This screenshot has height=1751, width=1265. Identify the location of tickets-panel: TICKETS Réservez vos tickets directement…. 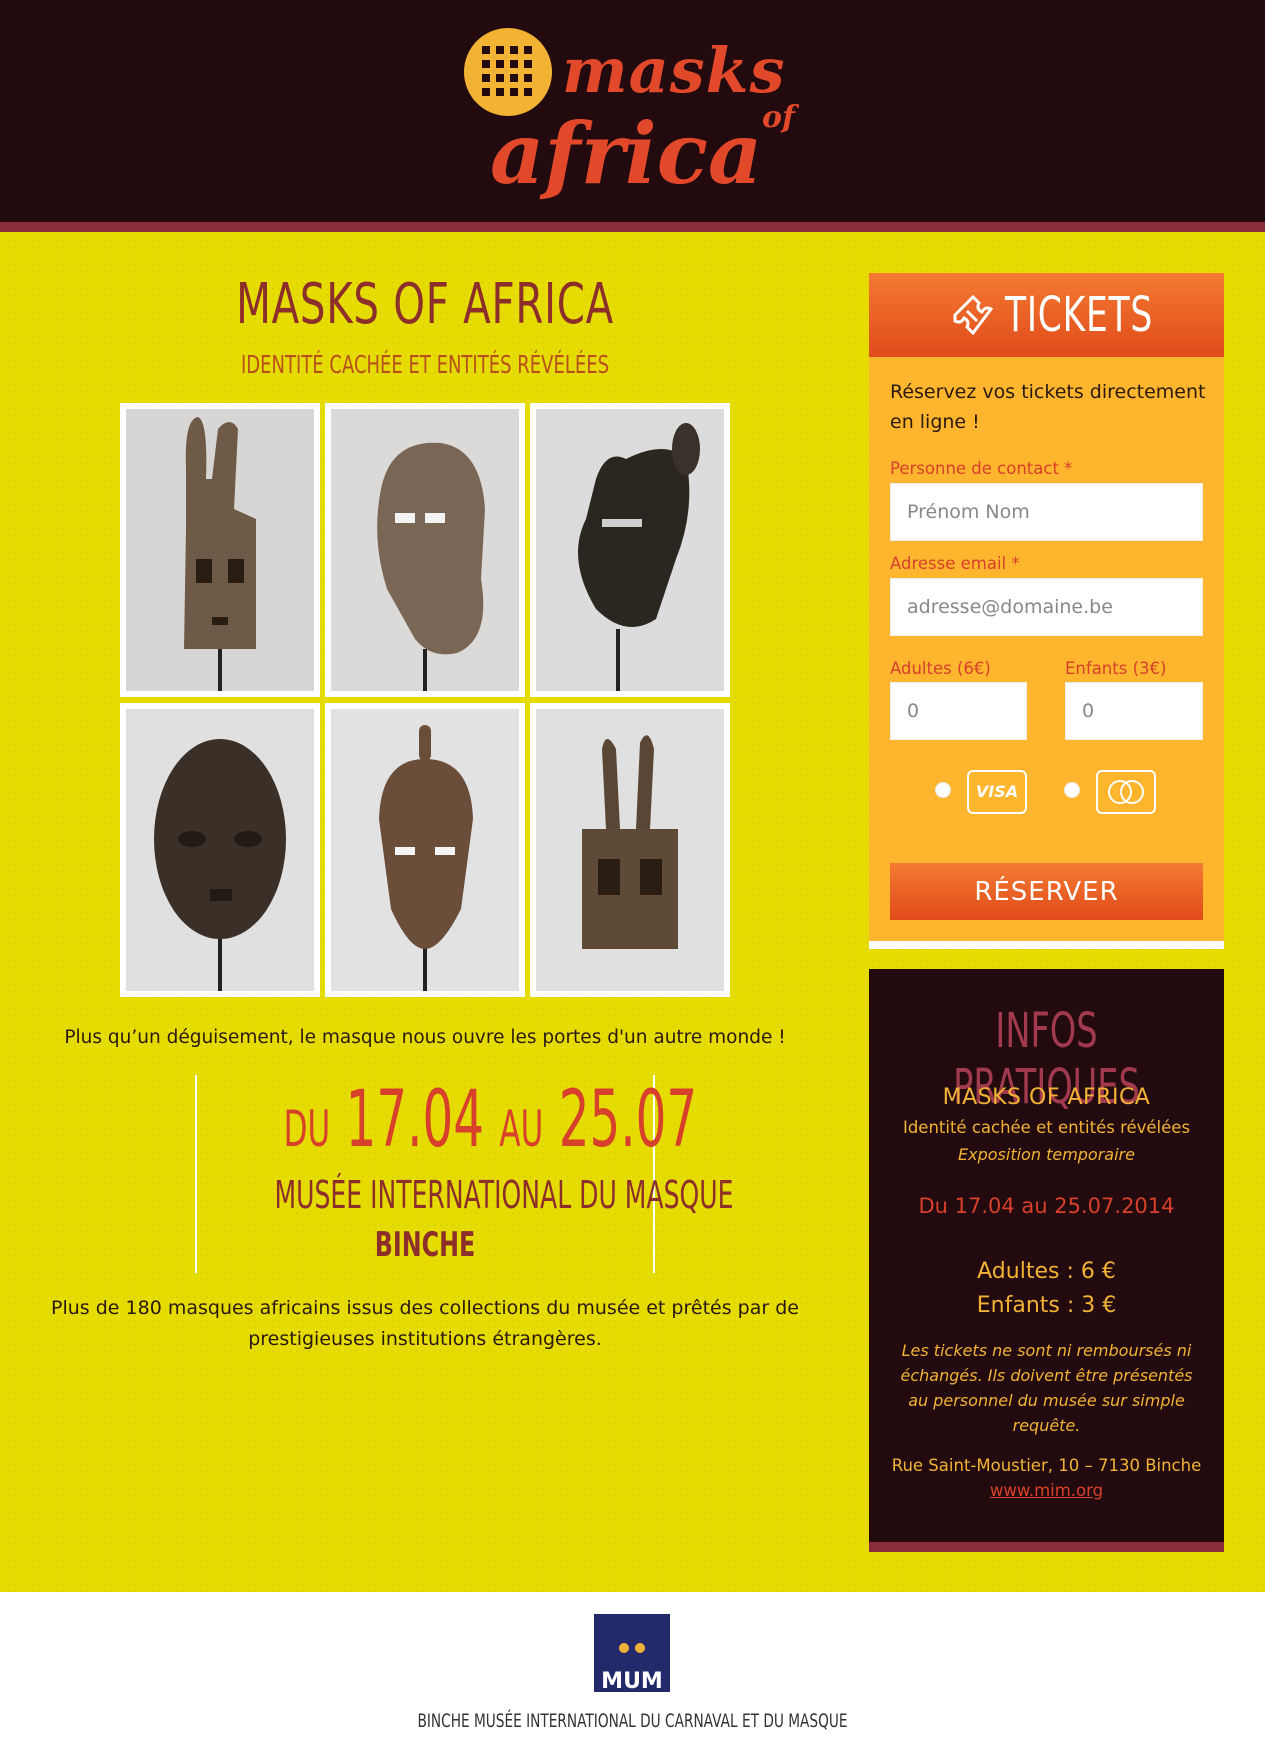
(1046, 611).